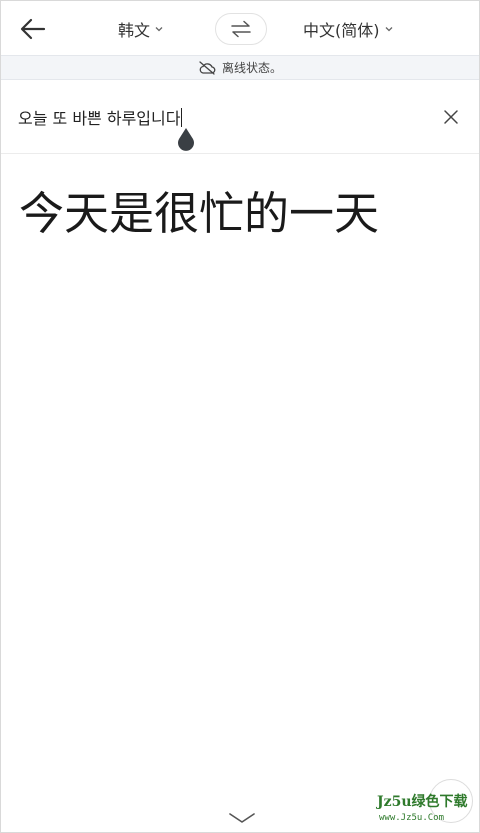 The image size is (480, 833). I want to click on top-bar: 韩文 中文(简体), so click(240, 28).